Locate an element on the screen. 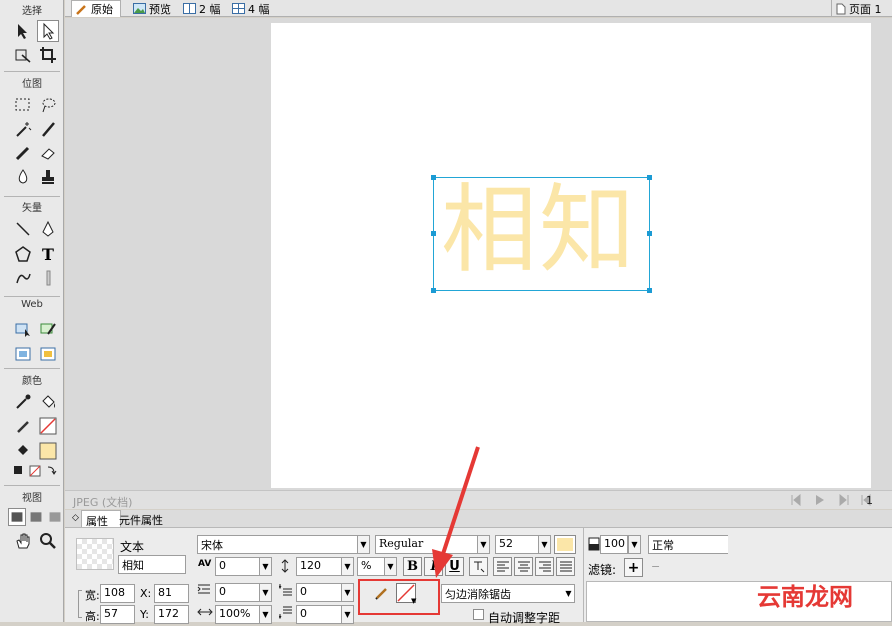 This screenshot has height=626, width=892. align-right-button is located at coordinates (544, 566).